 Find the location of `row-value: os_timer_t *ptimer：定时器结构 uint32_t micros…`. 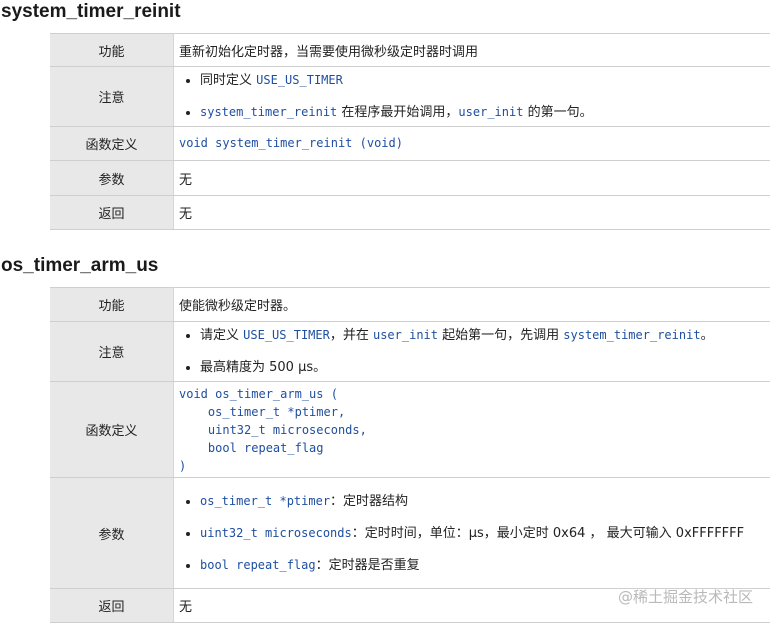

row-value: os_timer_t *ptimer：定时器结构 uint32_t micros… is located at coordinates (471, 533).